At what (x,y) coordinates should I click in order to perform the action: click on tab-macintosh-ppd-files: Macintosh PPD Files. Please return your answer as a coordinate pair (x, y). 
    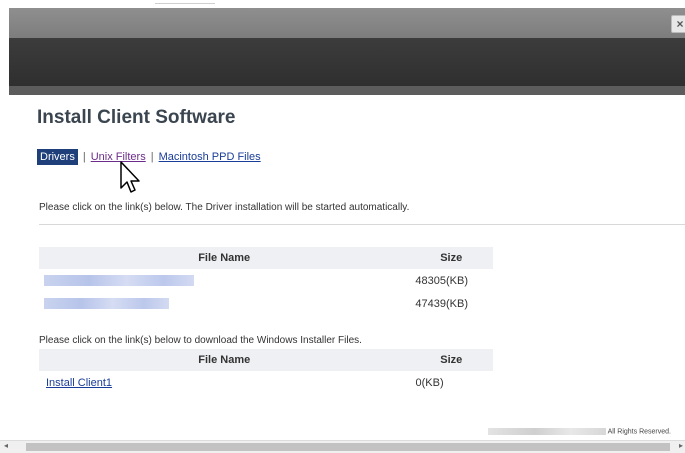
    Looking at the image, I should click on (210, 157).